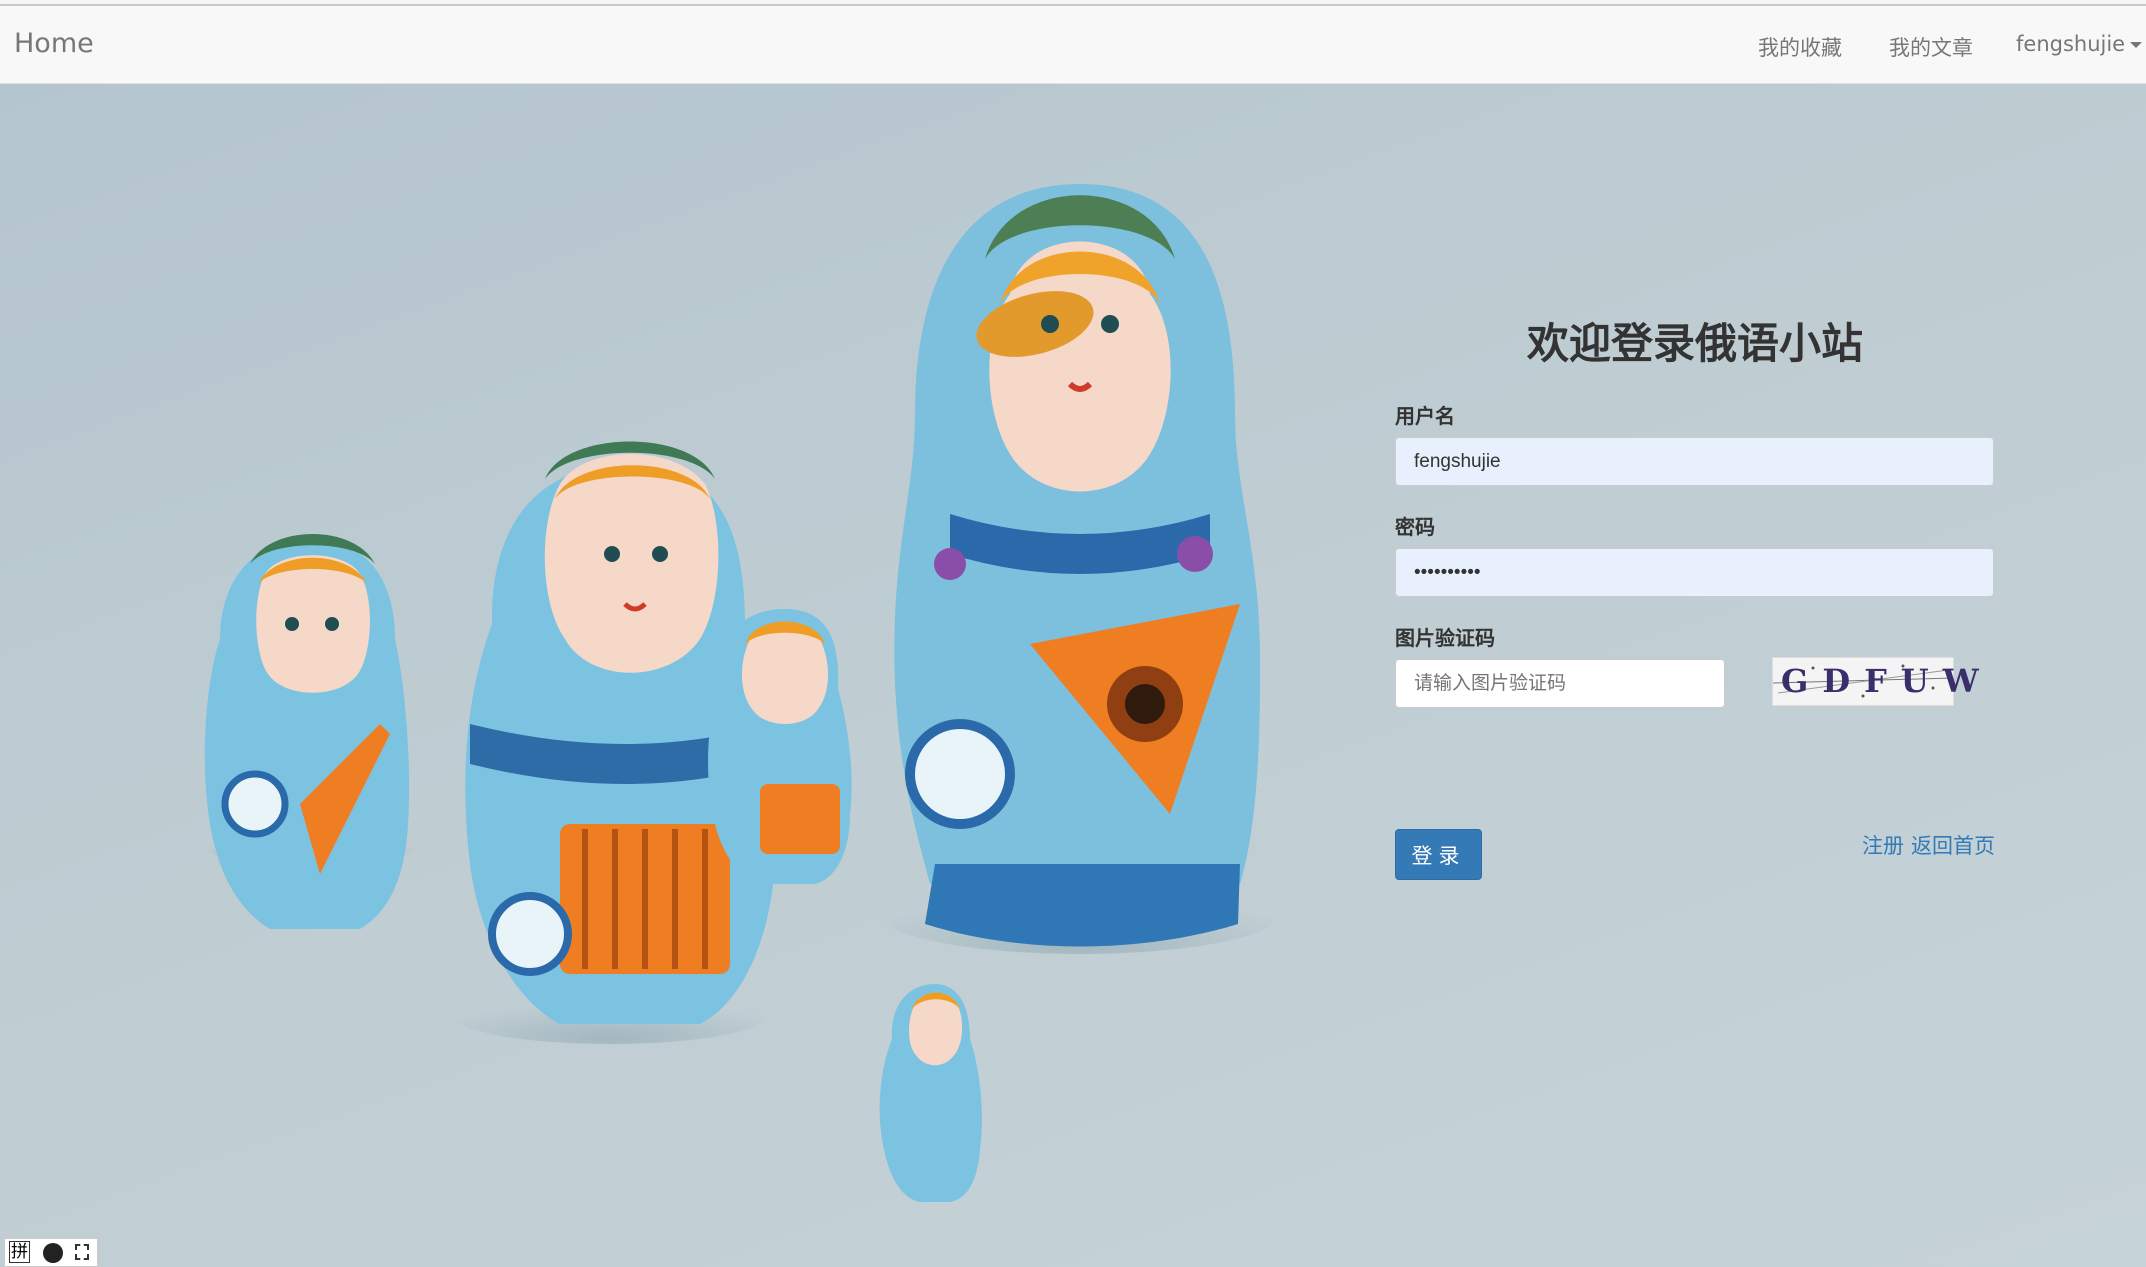 The height and width of the screenshot is (1267, 2146). What do you see at coordinates (82, 1252) in the screenshot?
I see `fullscreen-icon` at bounding box center [82, 1252].